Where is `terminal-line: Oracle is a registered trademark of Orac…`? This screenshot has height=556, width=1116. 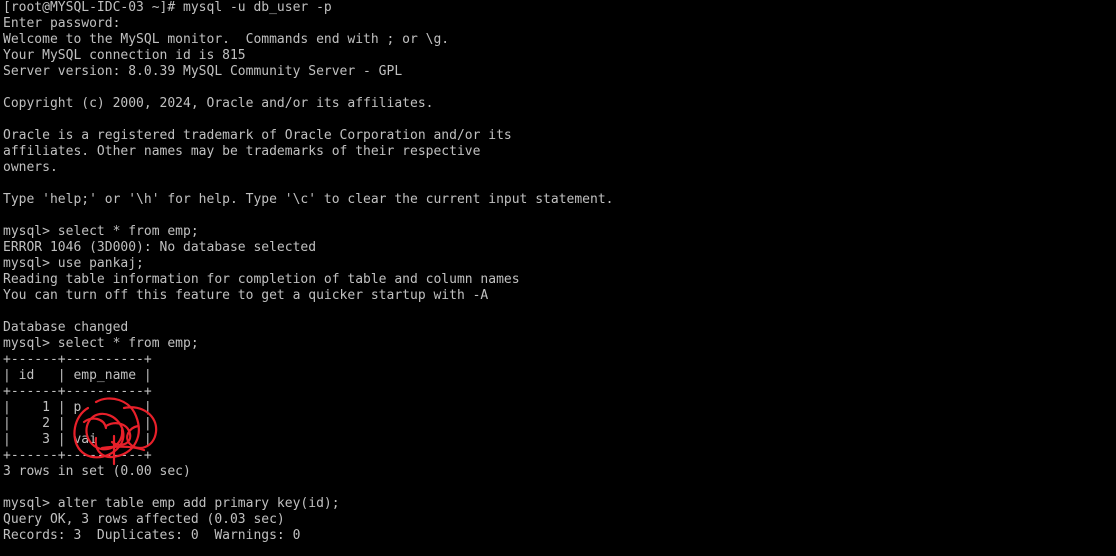 terminal-line: Oracle is a registered trademark of Orac… is located at coordinates (257, 135).